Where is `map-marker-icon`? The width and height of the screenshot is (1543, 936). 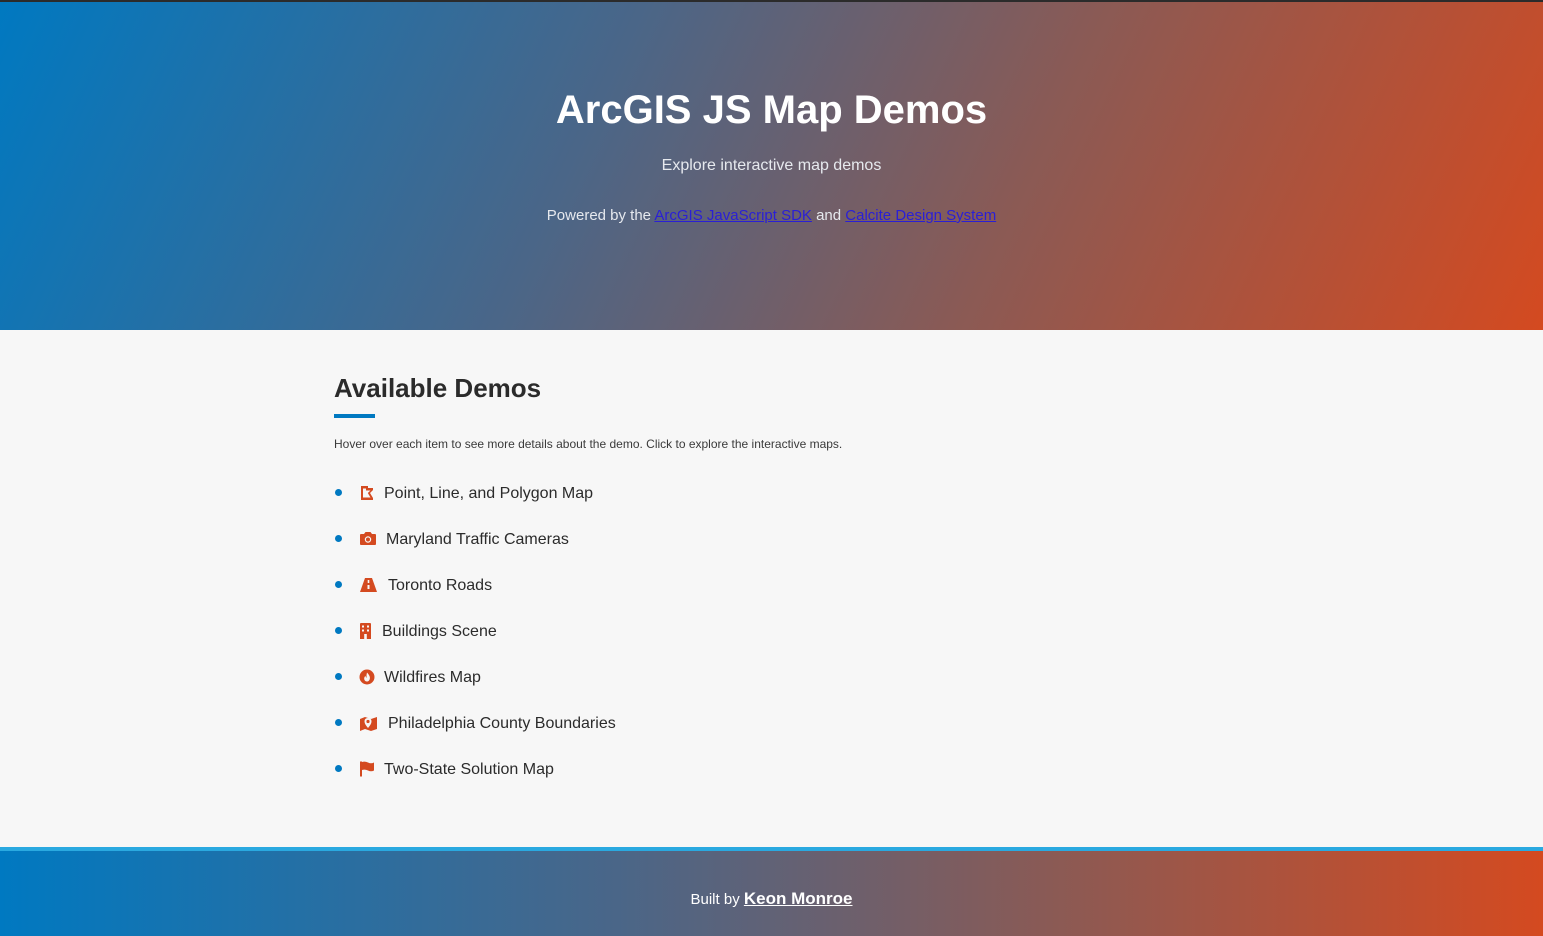 map-marker-icon is located at coordinates (368, 724).